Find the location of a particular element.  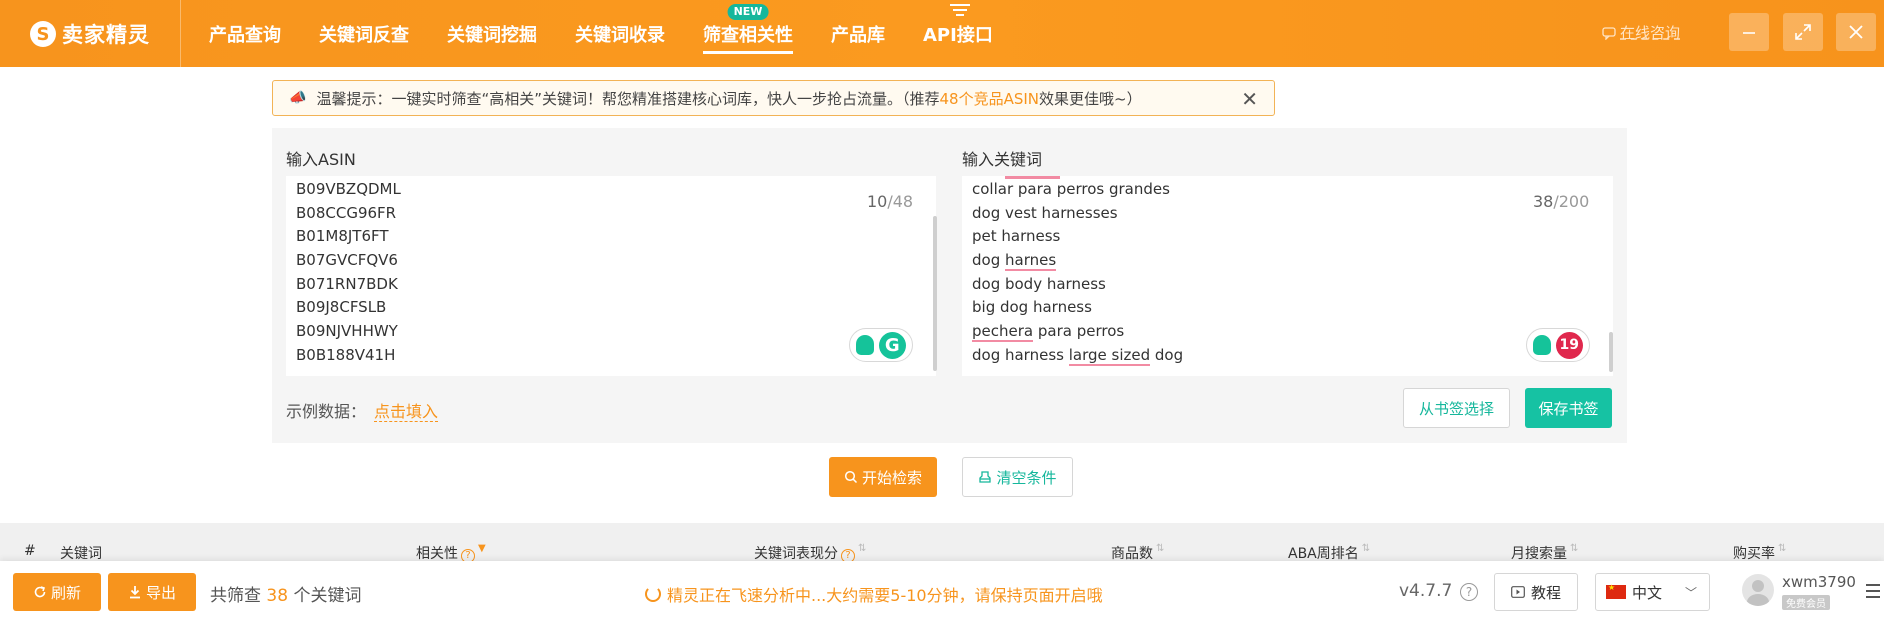

save-bookmark-button: 保存书签 is located at coordinates (1568, 408).